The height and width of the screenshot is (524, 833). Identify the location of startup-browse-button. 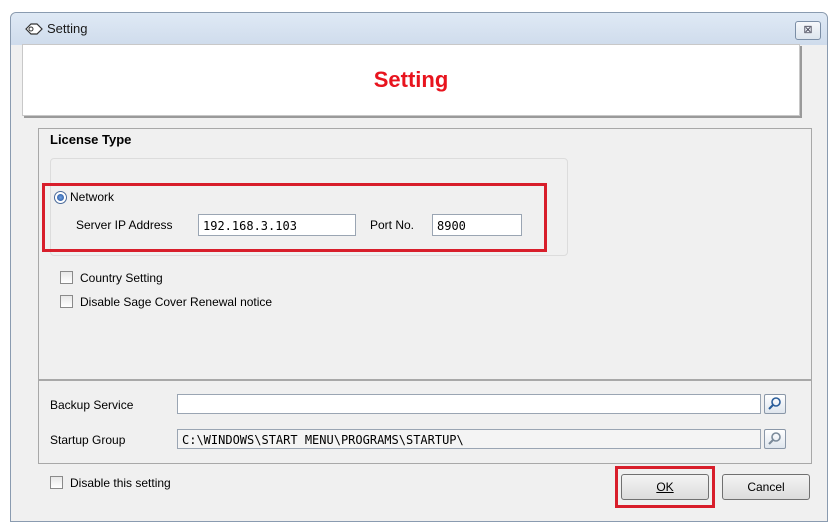
(775, 439).